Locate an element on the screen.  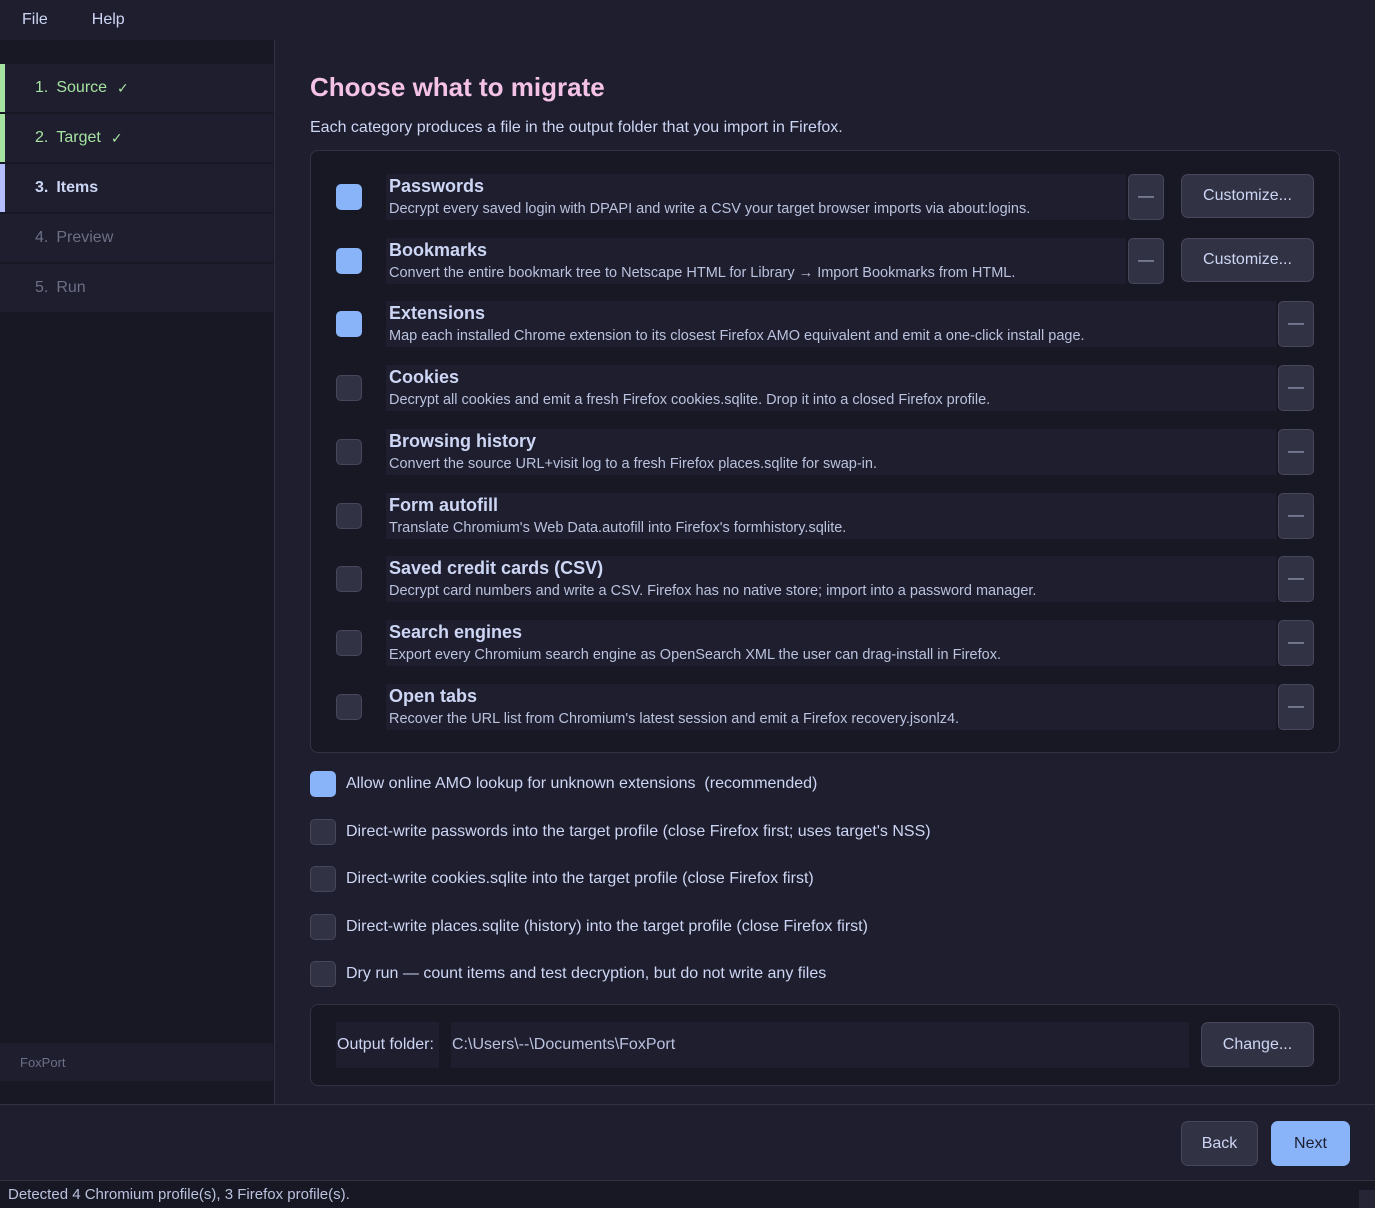
step-label: Source is located at coordinates (82, 87).